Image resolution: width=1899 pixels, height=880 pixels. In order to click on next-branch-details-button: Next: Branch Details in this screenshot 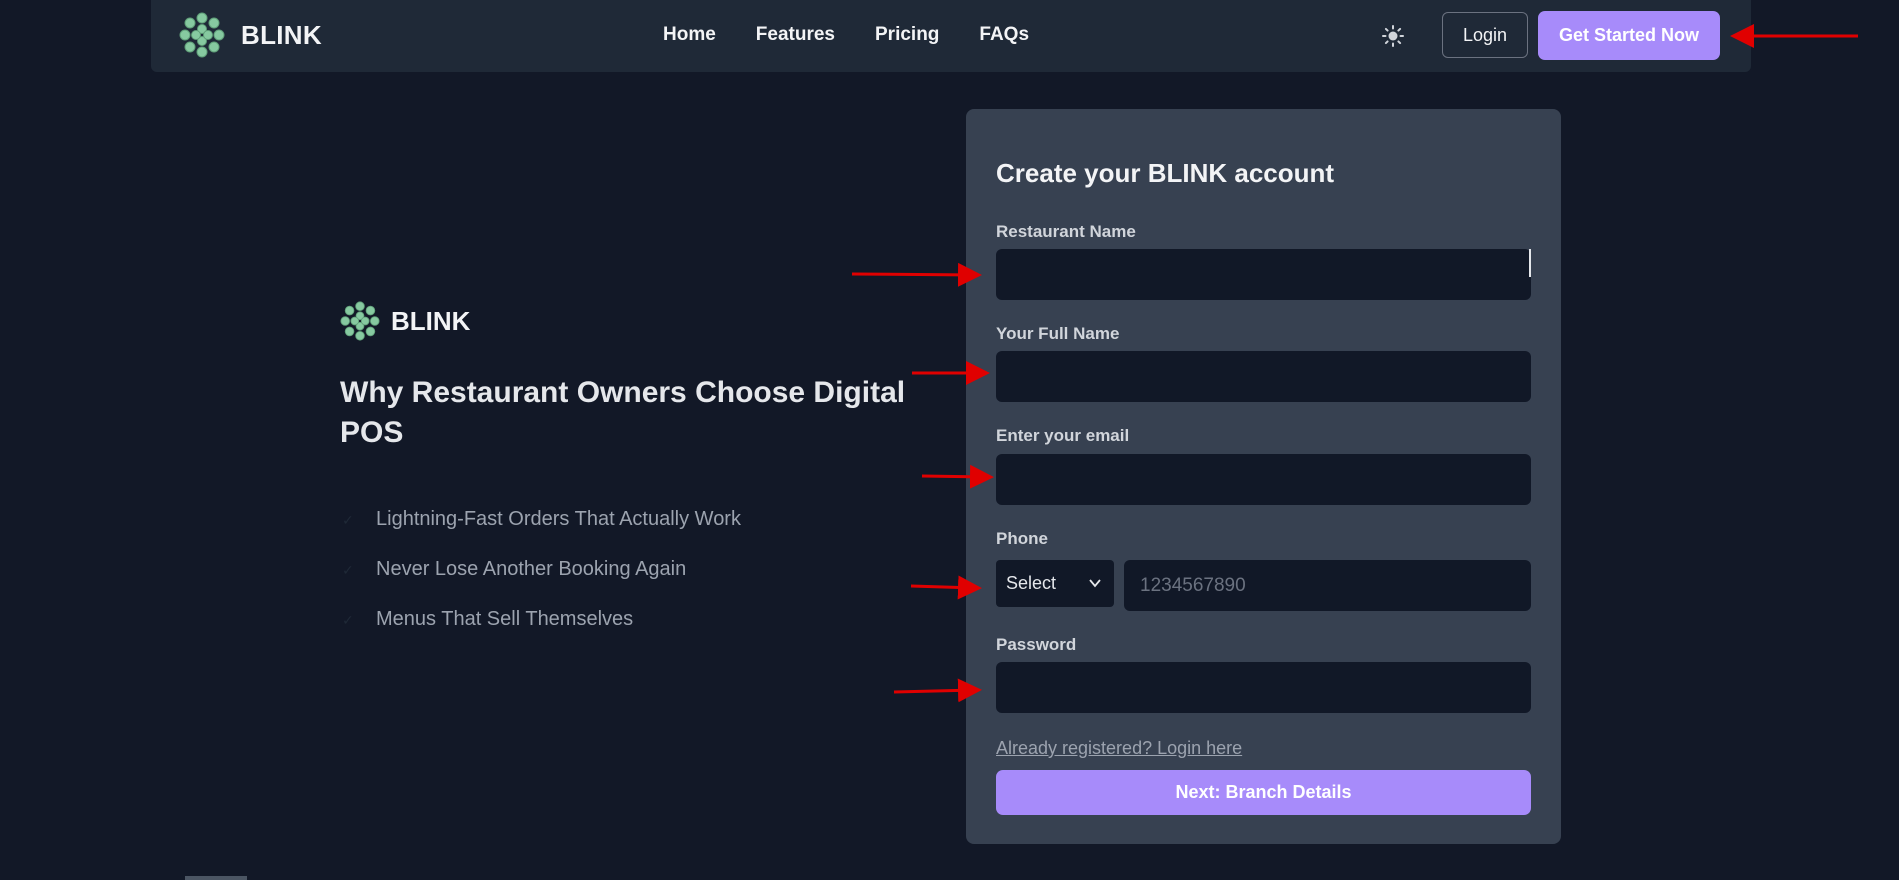, I will do `click(1263, 792)`.